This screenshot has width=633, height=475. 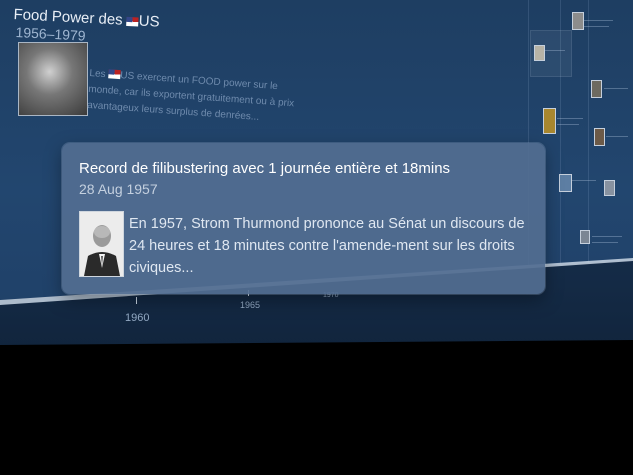 What do you see at coordinates (588, 132) in the screenshot?
I see `timeline-divider` at bounding box center [588, 132].